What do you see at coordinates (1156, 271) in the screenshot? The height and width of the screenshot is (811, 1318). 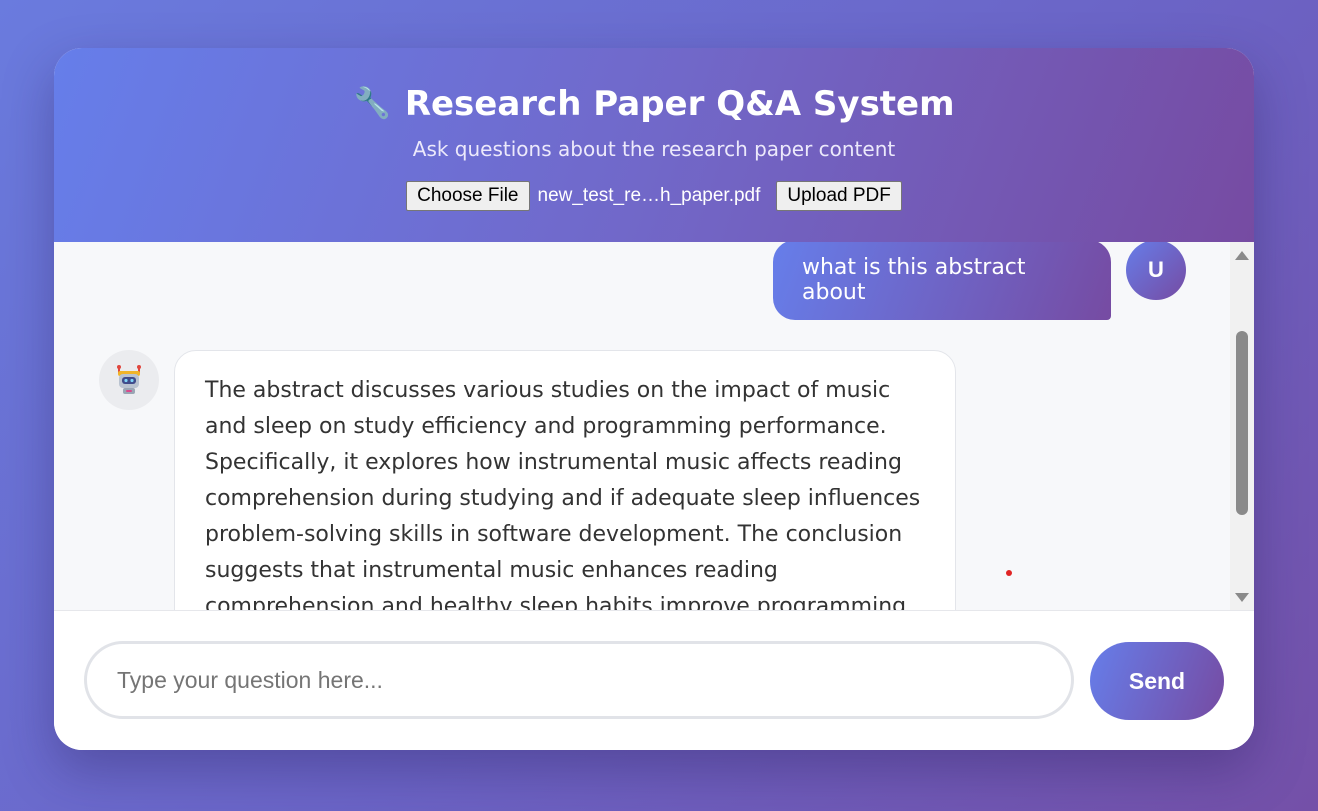 I see `user-avatar: U` at bounding box center [1156, 271].